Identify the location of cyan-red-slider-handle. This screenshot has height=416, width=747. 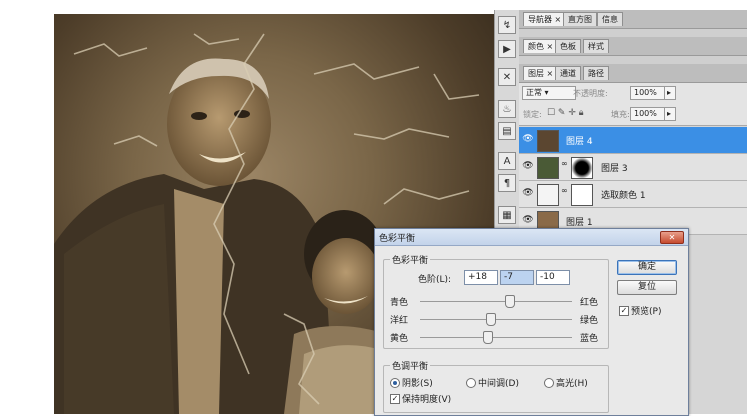
(509, 301).